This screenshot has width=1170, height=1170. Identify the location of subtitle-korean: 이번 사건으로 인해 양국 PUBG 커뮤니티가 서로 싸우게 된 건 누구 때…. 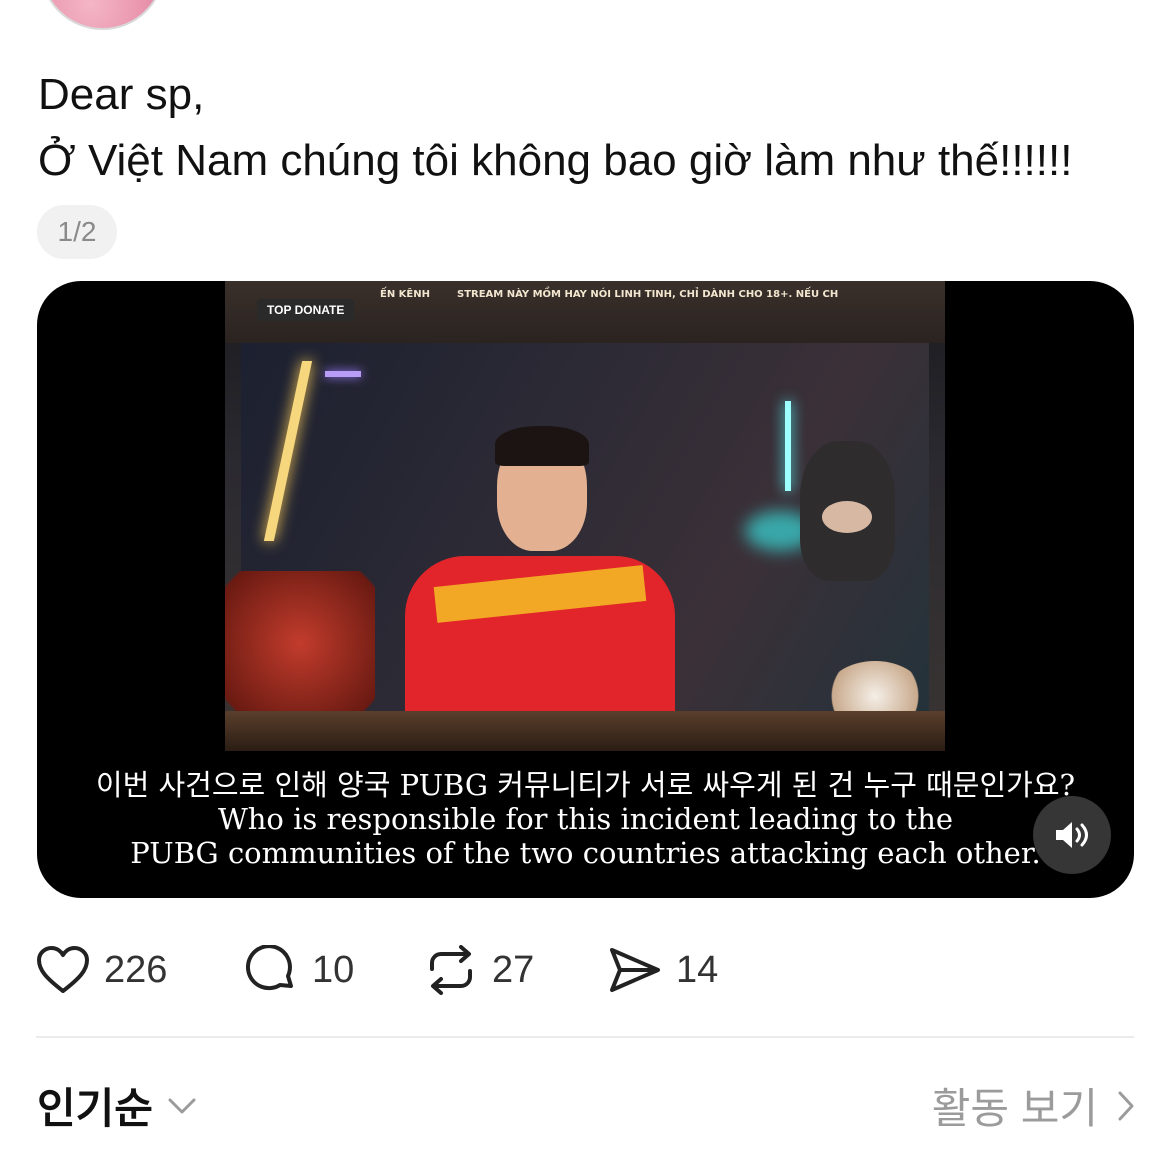
(585, 785).